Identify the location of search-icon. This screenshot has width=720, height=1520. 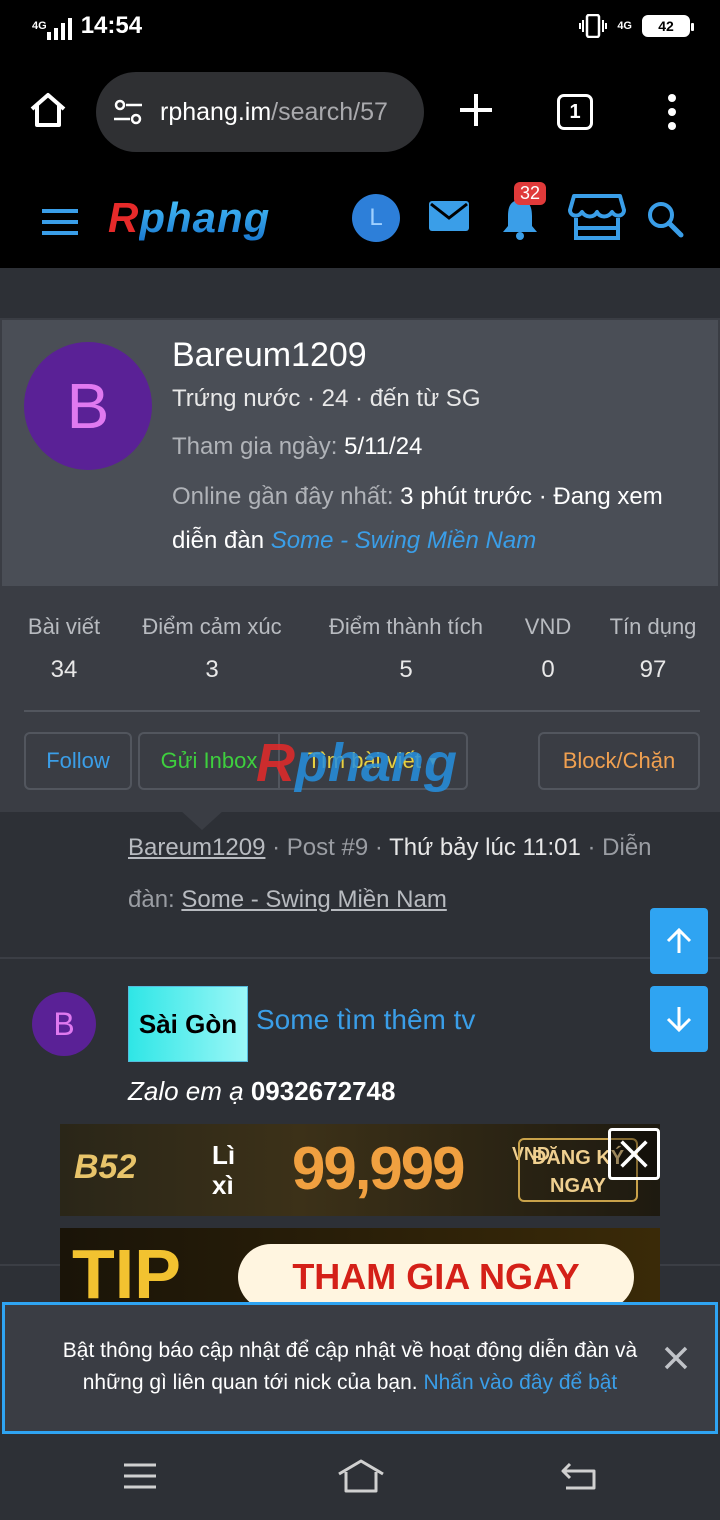
(665, 219).